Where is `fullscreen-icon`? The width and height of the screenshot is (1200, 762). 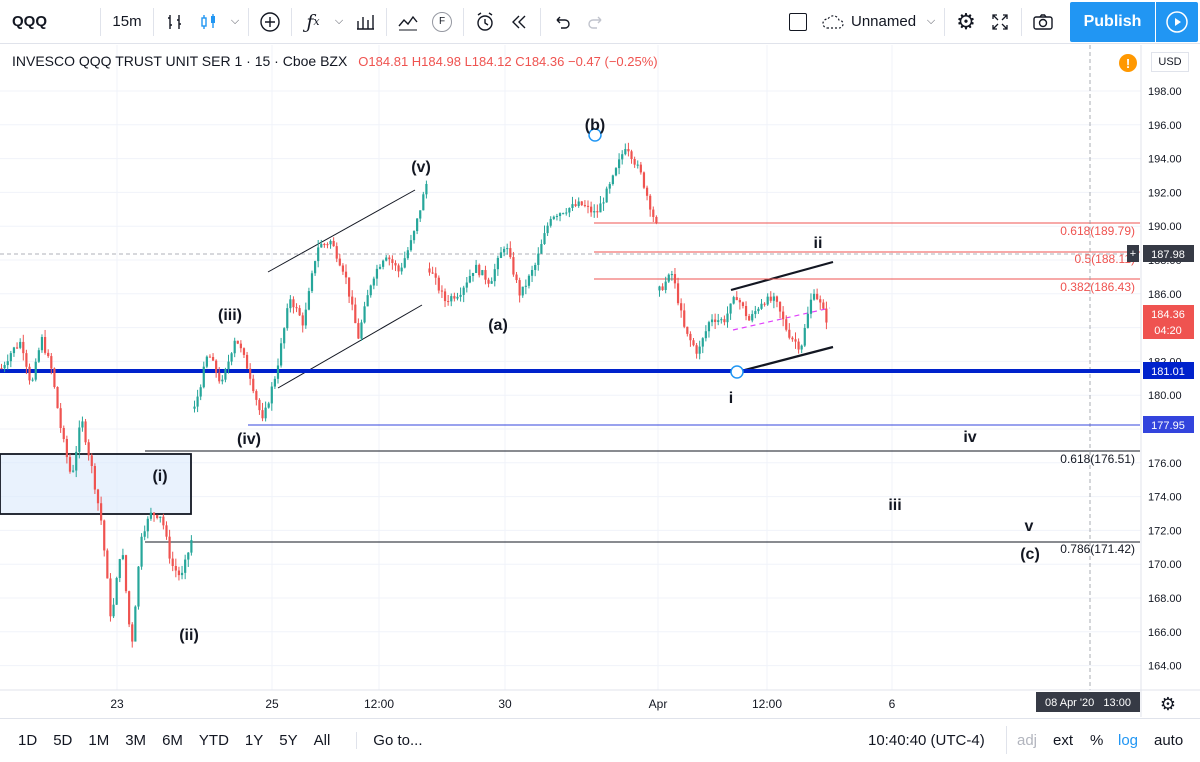
fullscreen-icon is located at coordinates (1000, 22).